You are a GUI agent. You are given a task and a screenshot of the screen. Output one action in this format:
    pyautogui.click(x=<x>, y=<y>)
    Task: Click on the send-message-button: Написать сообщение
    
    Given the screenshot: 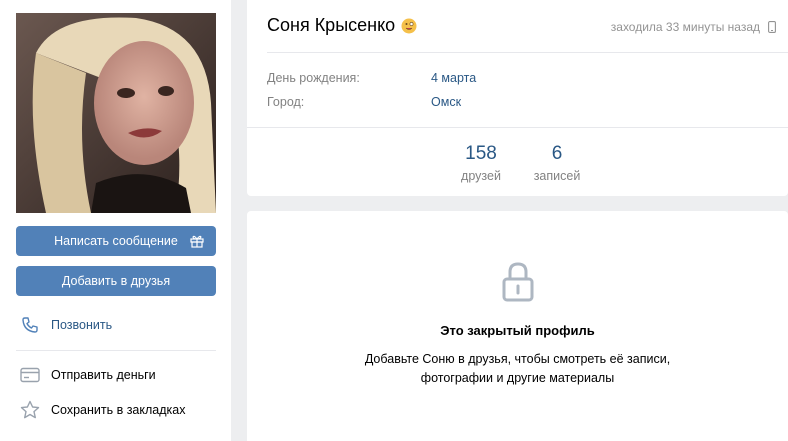 What is the action you would take?
    pyautogui.click(x=116, y=241)
    